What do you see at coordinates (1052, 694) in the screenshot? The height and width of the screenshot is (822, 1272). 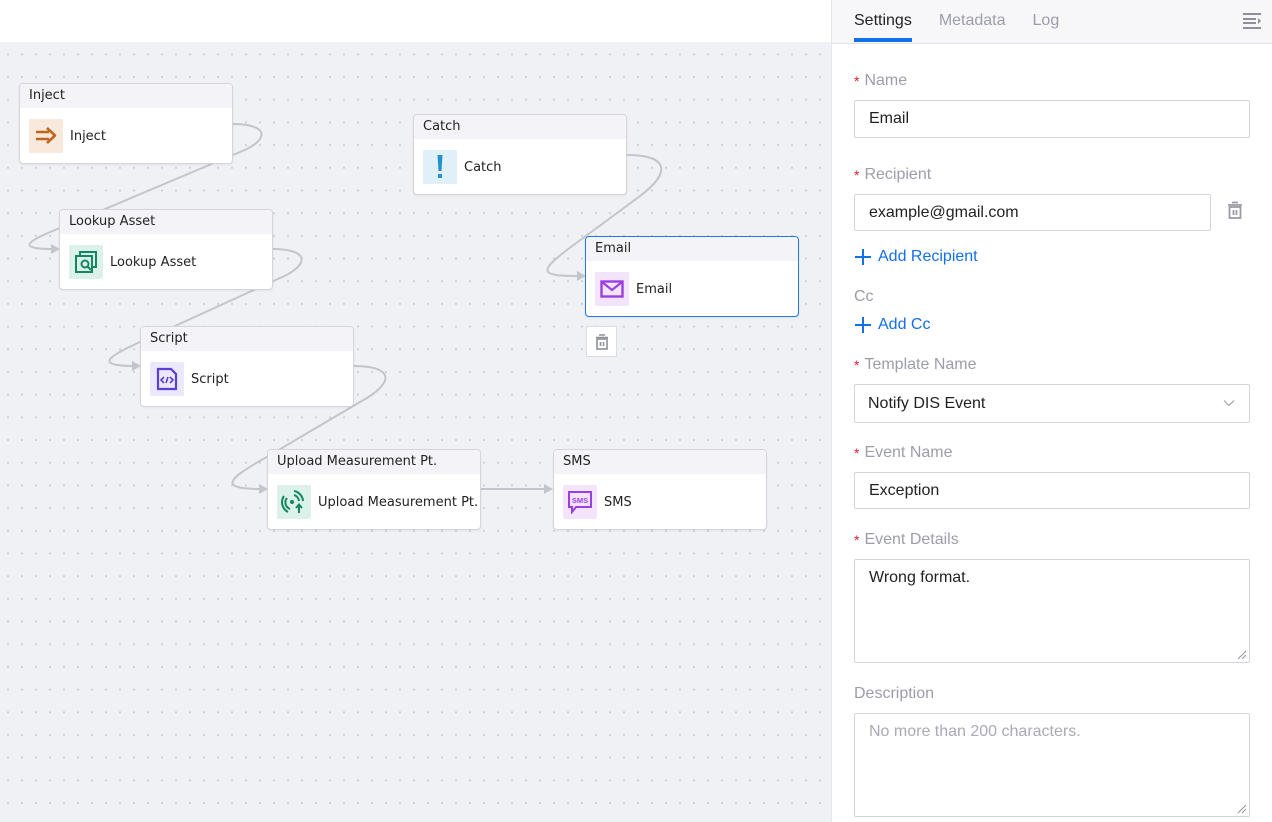 I see `description-label: Description` at bounding box center [1052, 694].